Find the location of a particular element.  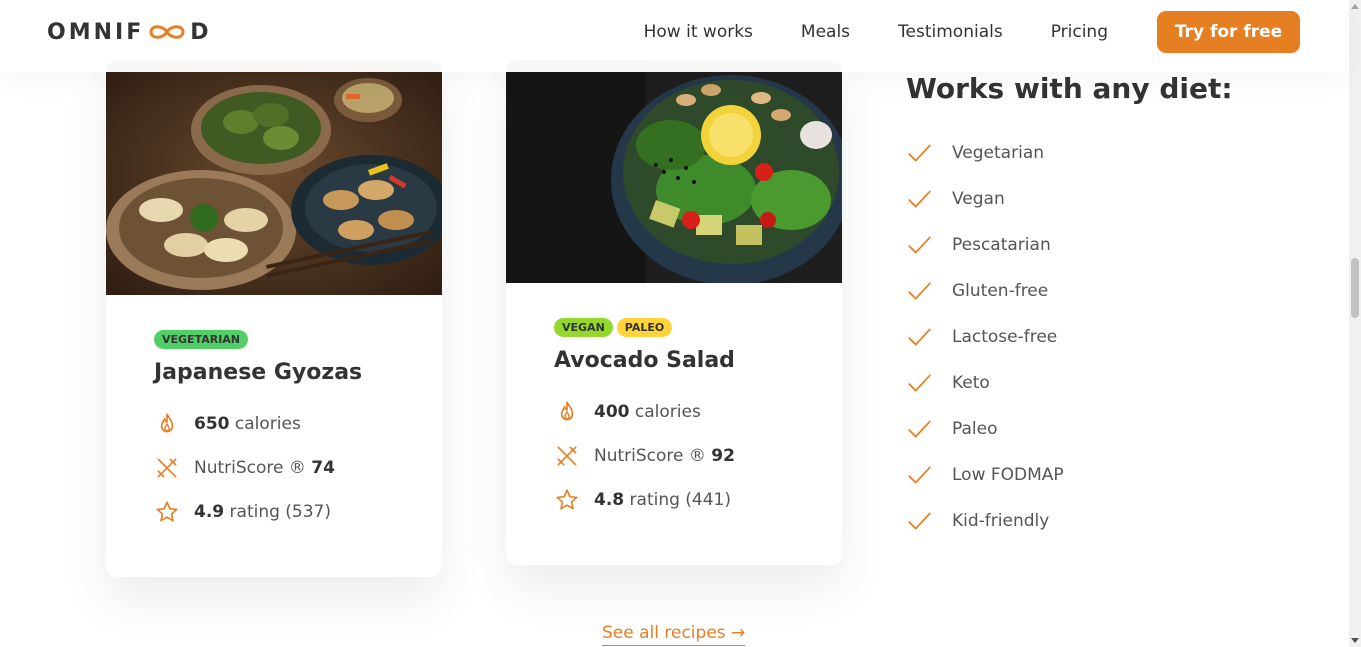

meal-nutriscore: NutriScore ® 92 is located at coordinates (674, 456).